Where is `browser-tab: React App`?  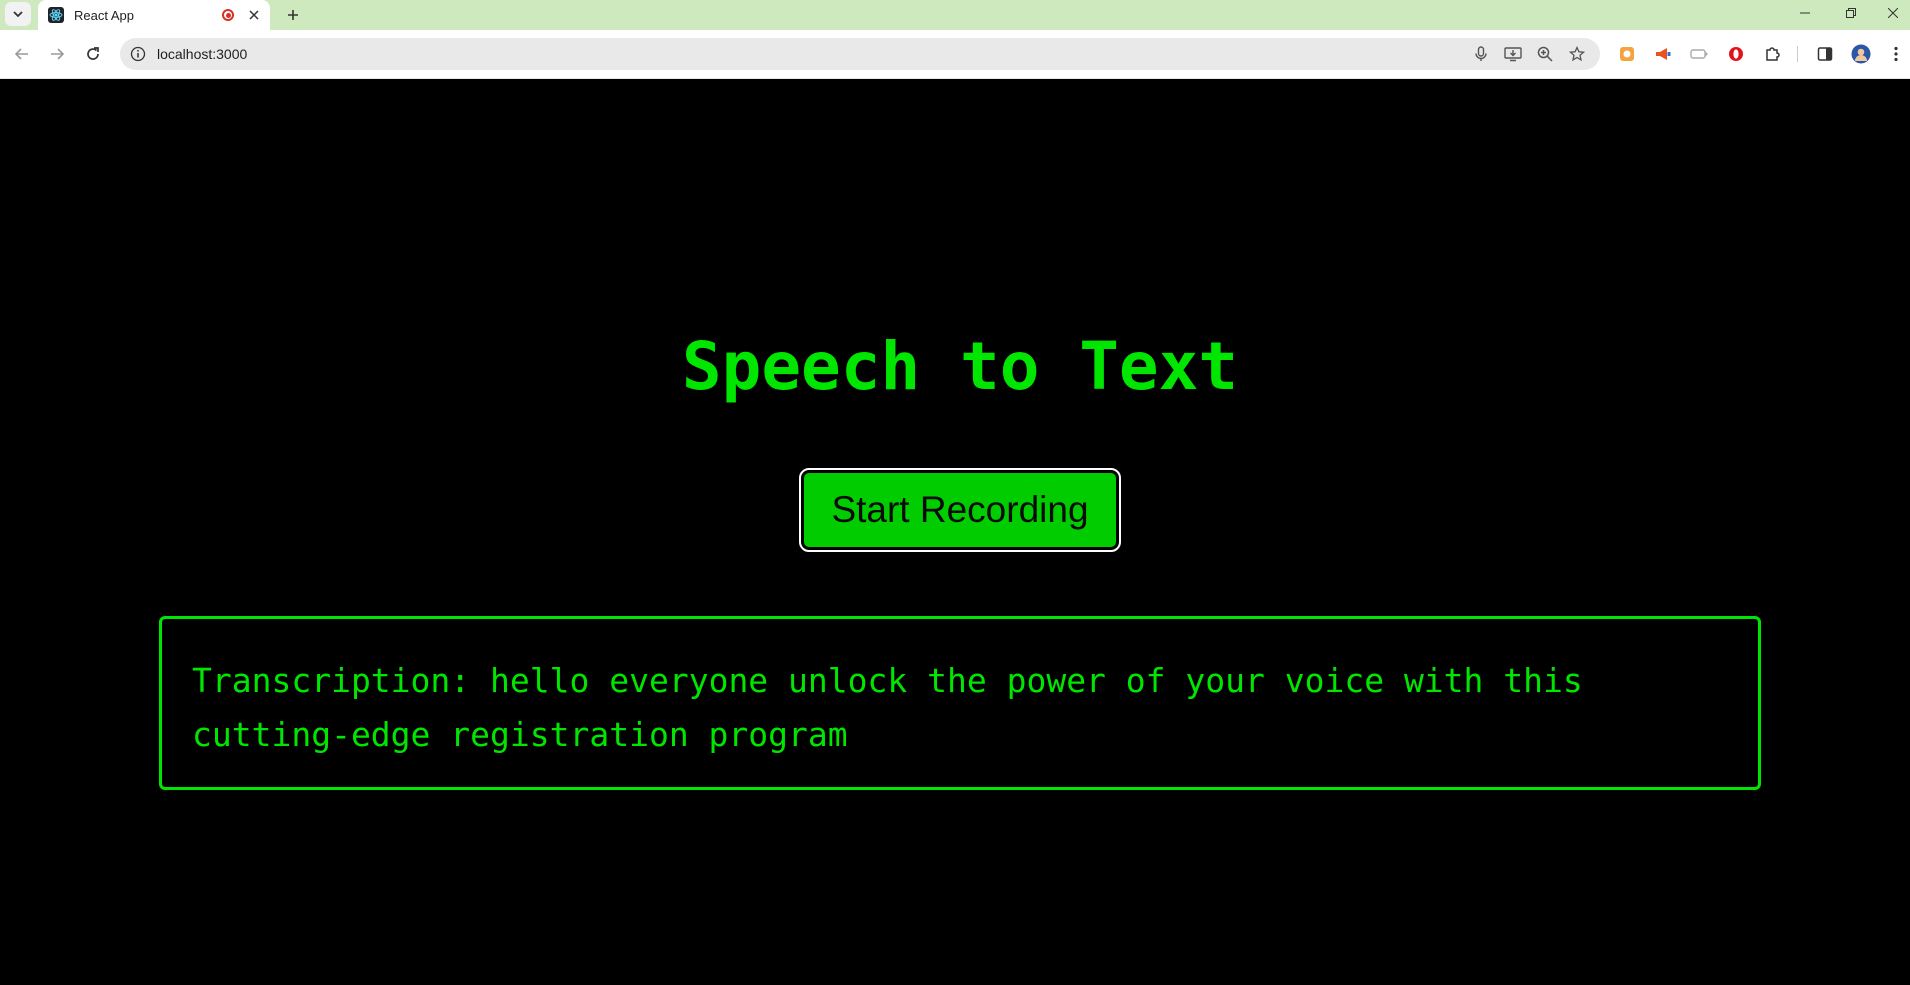
browser-tab: React App is located at coordinates (154, 15).